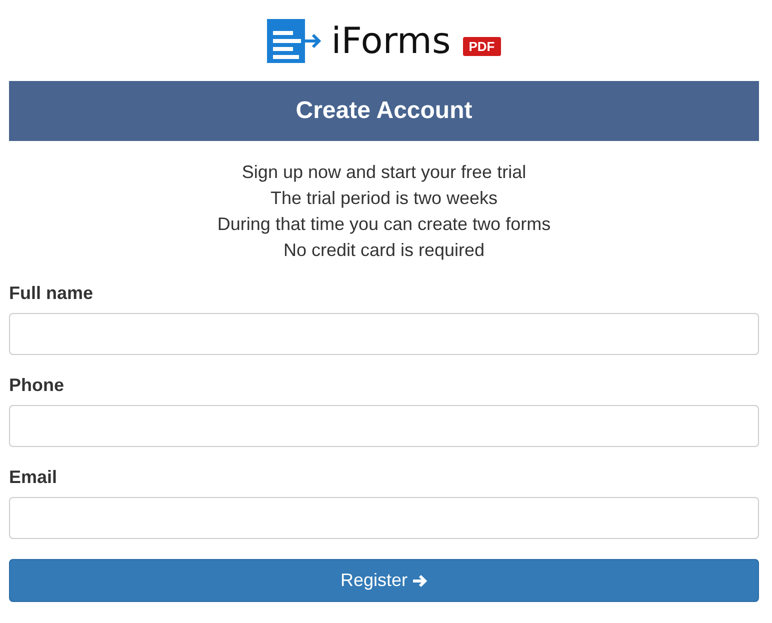 Image resolution: width=772 pixels, height=623 pixels. What do you see at coordinates (384, 250) in the screenshot?
I see `intro-text: No credit card is required` at bounding box center [384, 250].